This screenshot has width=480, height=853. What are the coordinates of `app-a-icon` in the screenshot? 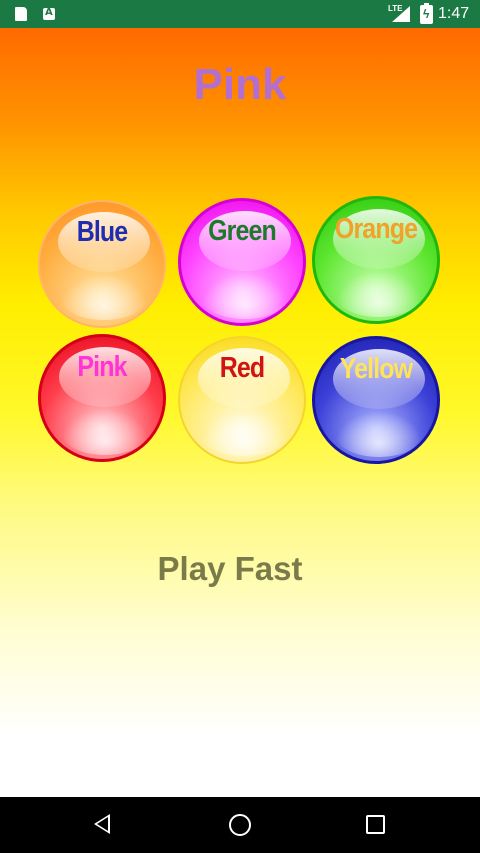 It's located at (49, 14).